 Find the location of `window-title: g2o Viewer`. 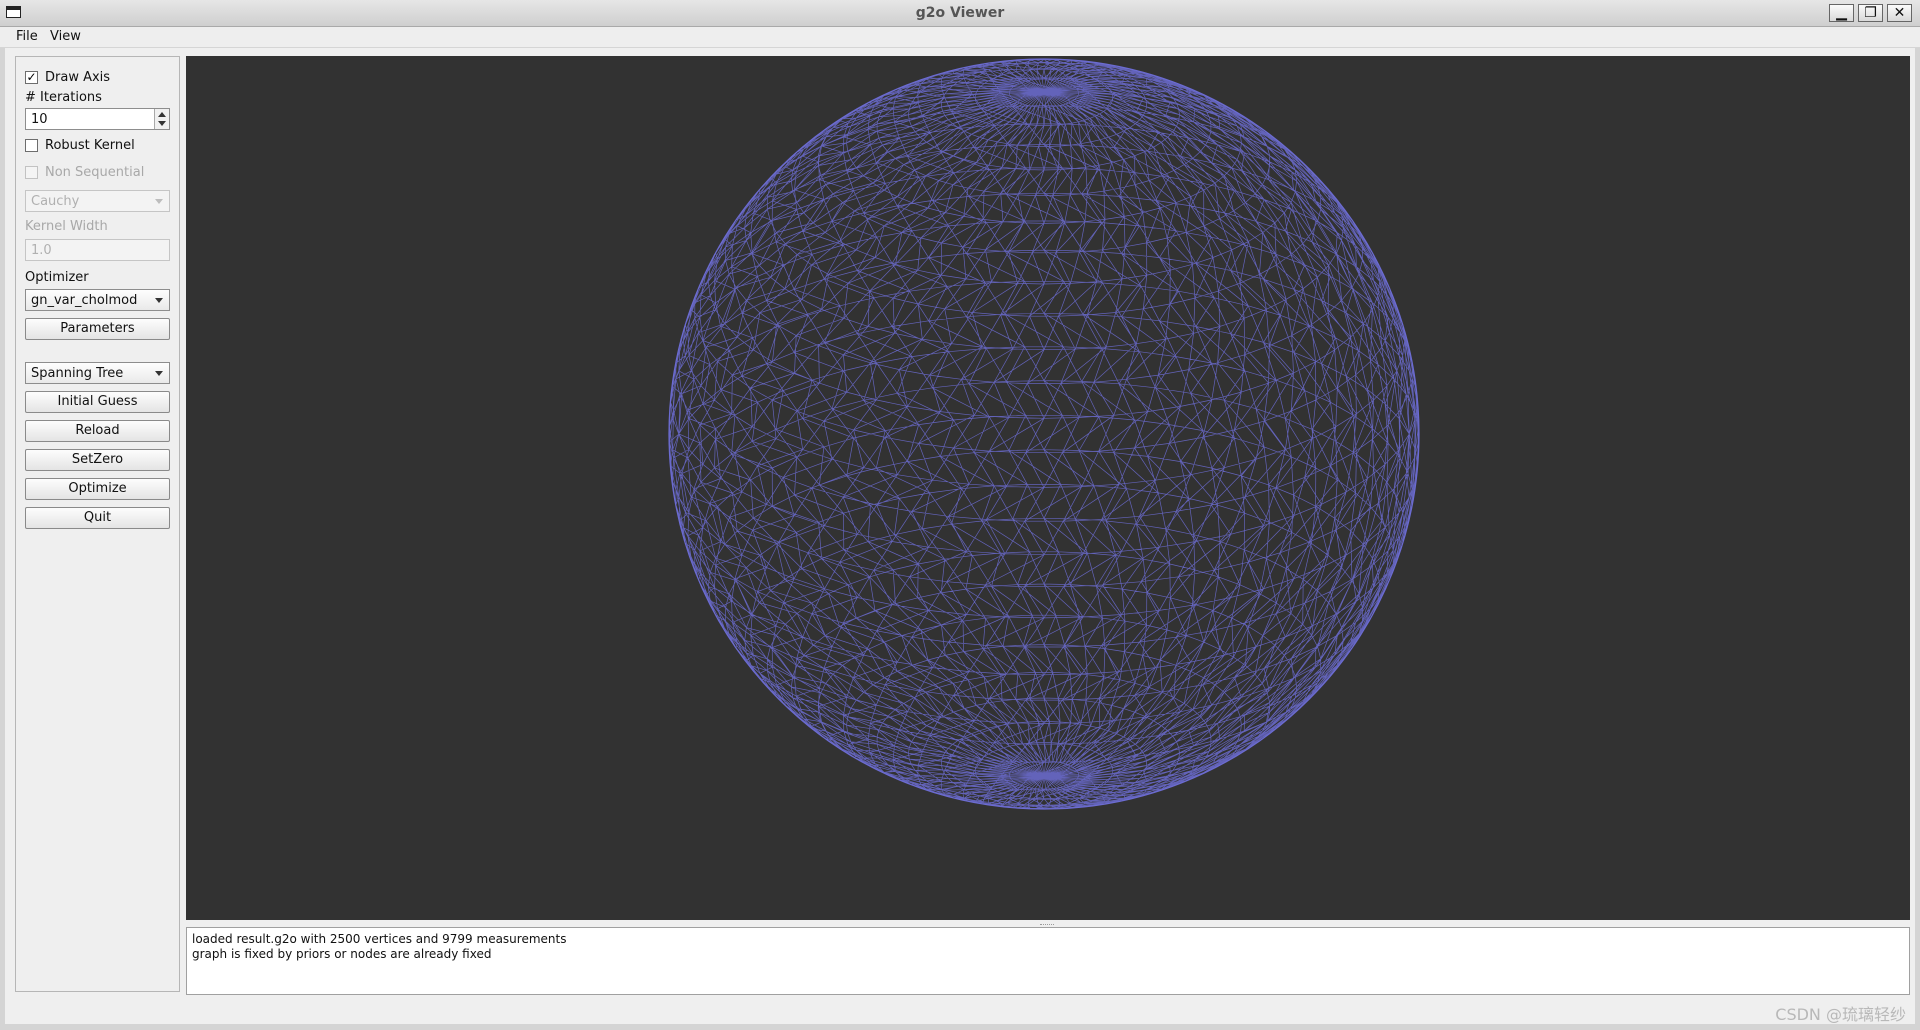

window-title: g2o Viewer is located at coordinates (960, 13).